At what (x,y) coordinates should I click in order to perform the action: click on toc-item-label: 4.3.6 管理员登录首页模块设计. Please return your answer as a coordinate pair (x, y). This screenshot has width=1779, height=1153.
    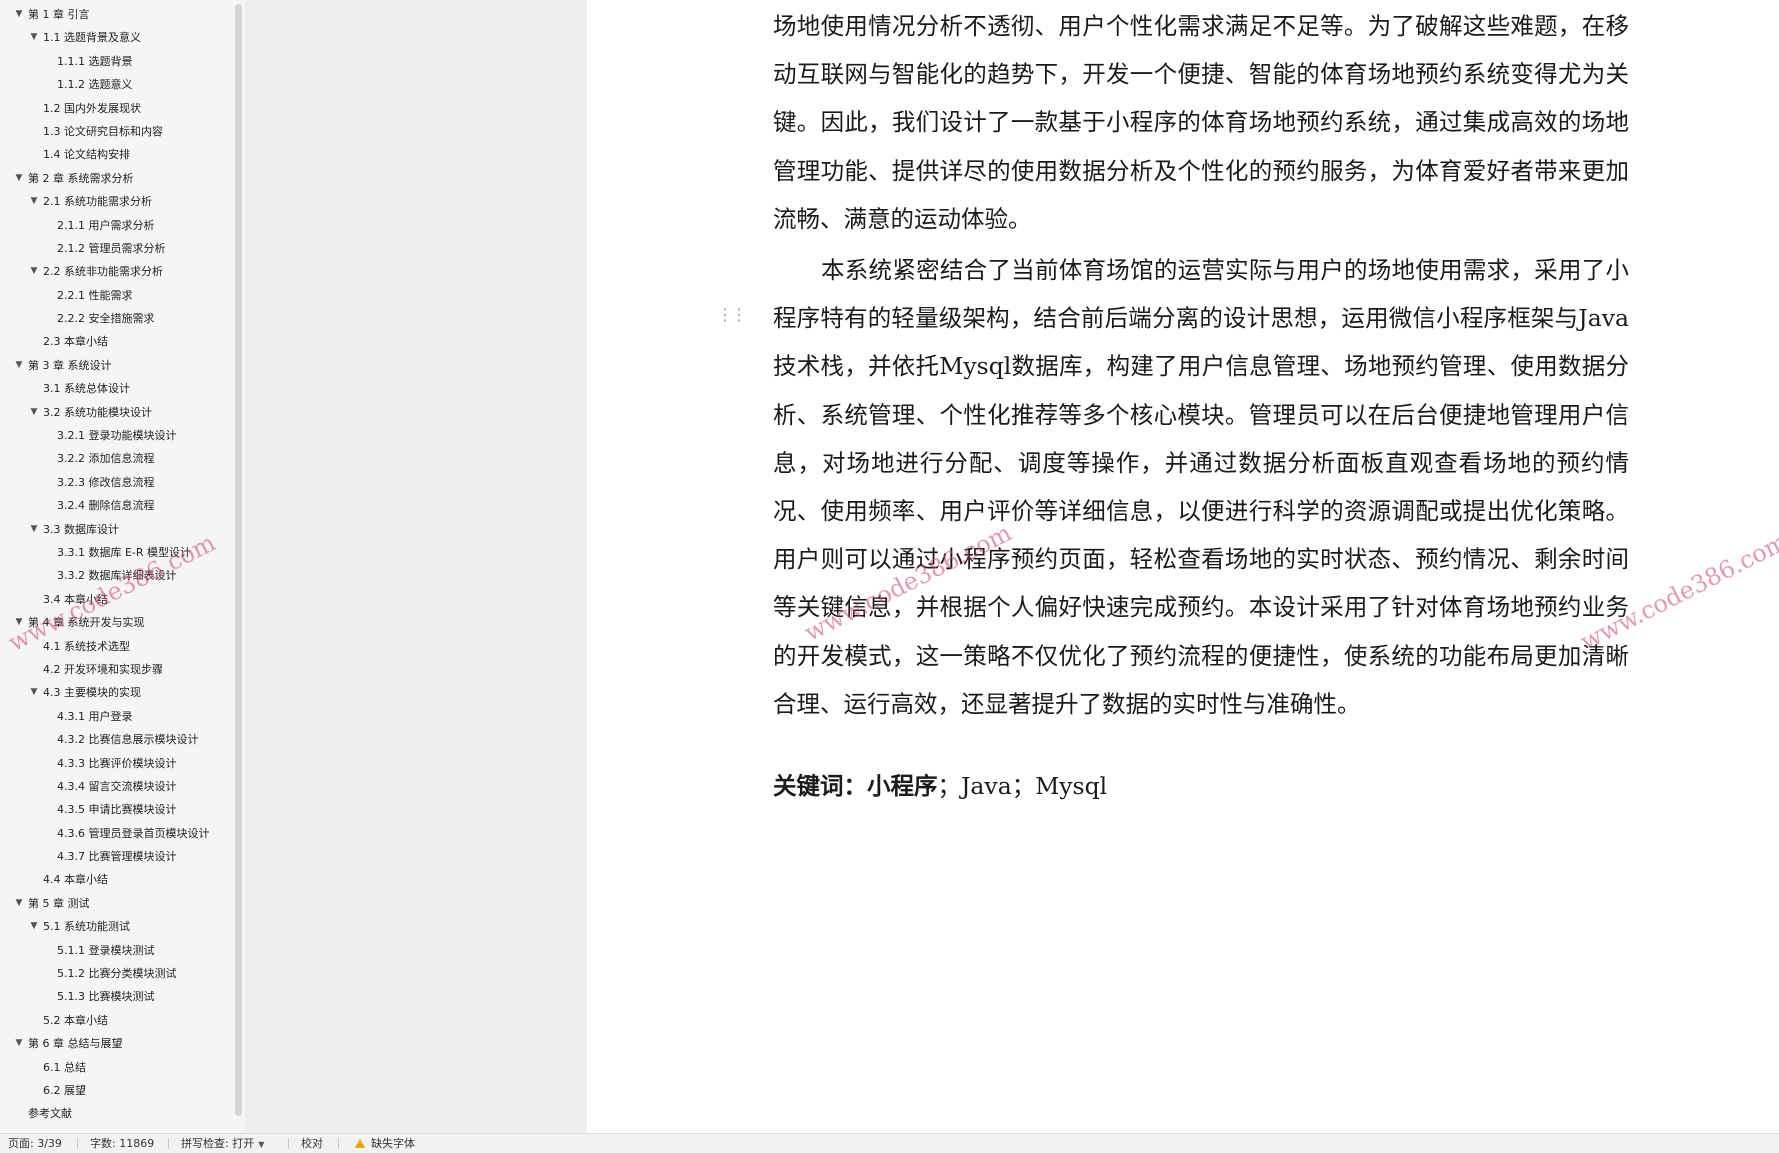
    Looking at the image, I should click on (133, 833).